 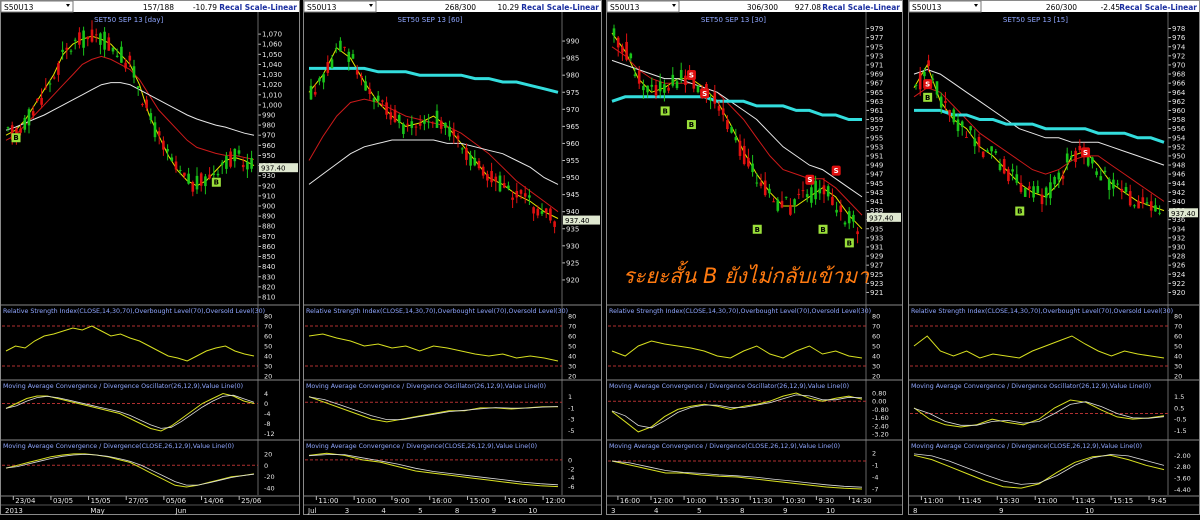 I want to click on rsi-tick-label: 20, so click(x=268, y=377).